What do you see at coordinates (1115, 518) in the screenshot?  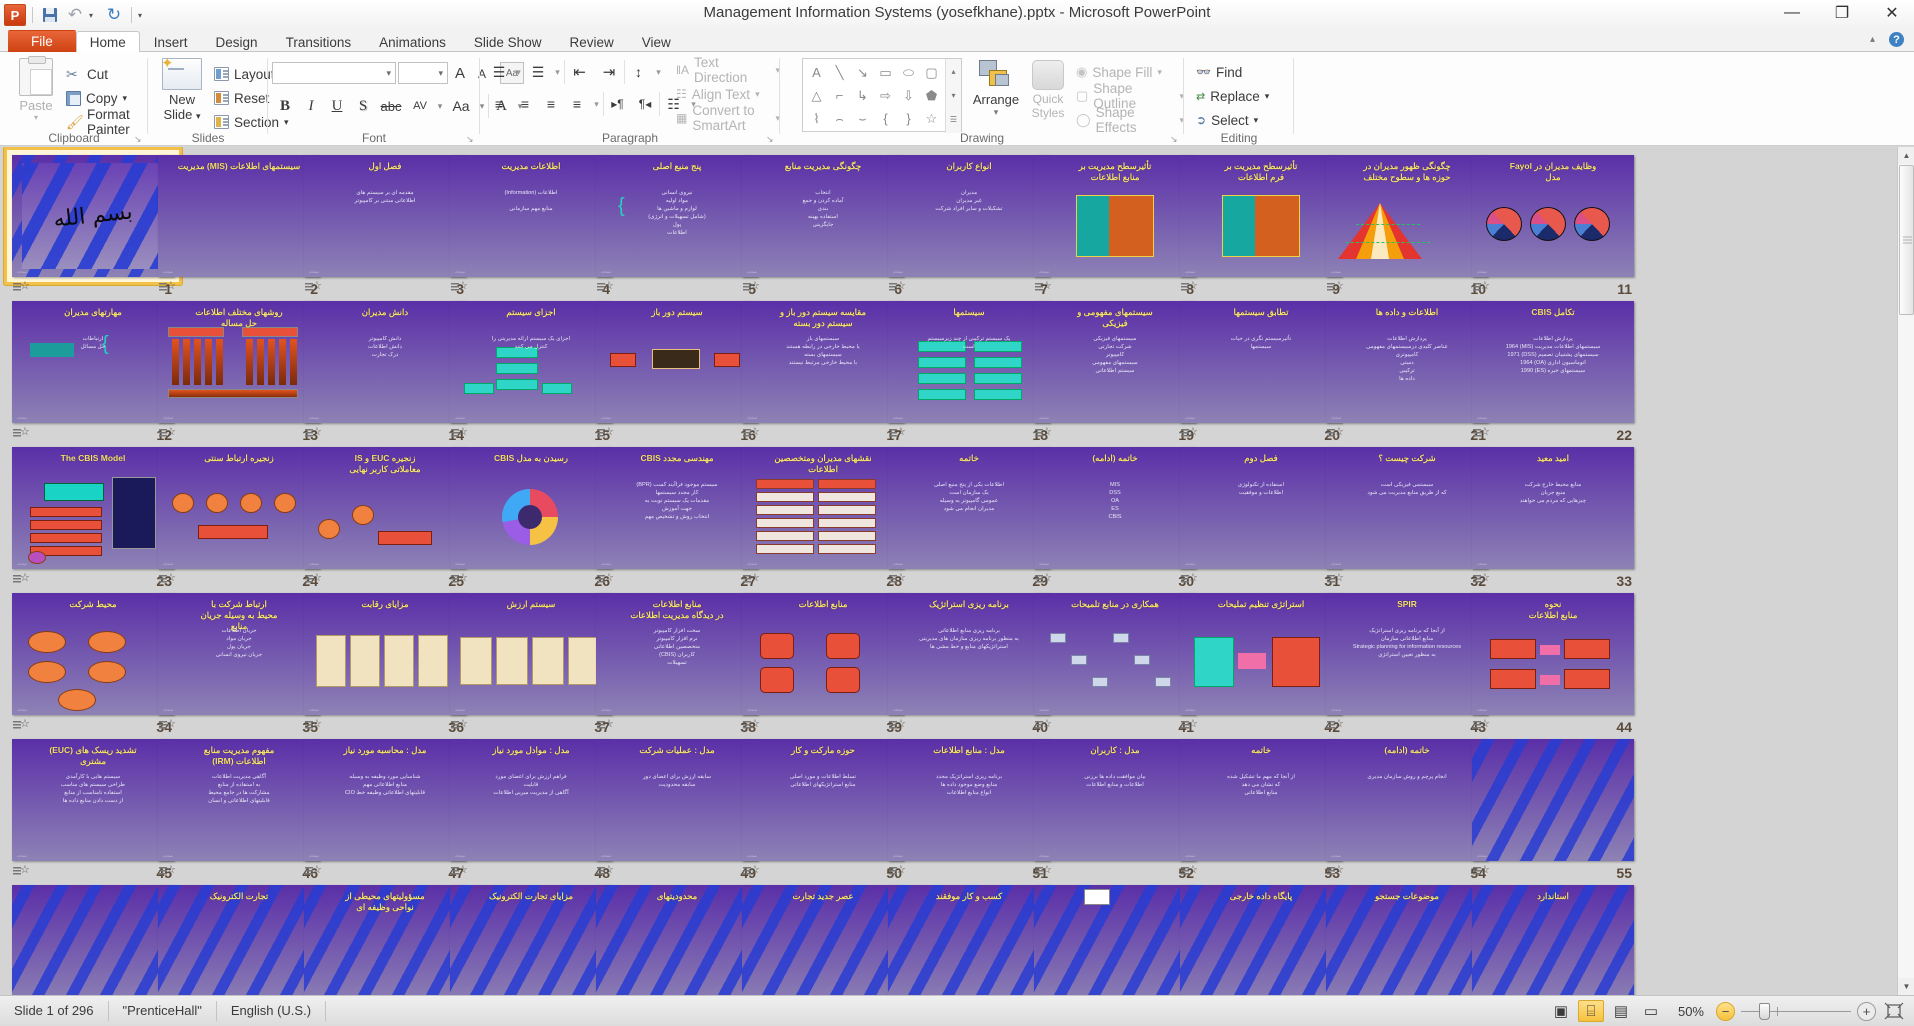 I see `slide-thumbnail-30: خاتمه (ادامه)MIS DSS OA ES CBISصفحه☆30` at bounding box center [1115, 518].